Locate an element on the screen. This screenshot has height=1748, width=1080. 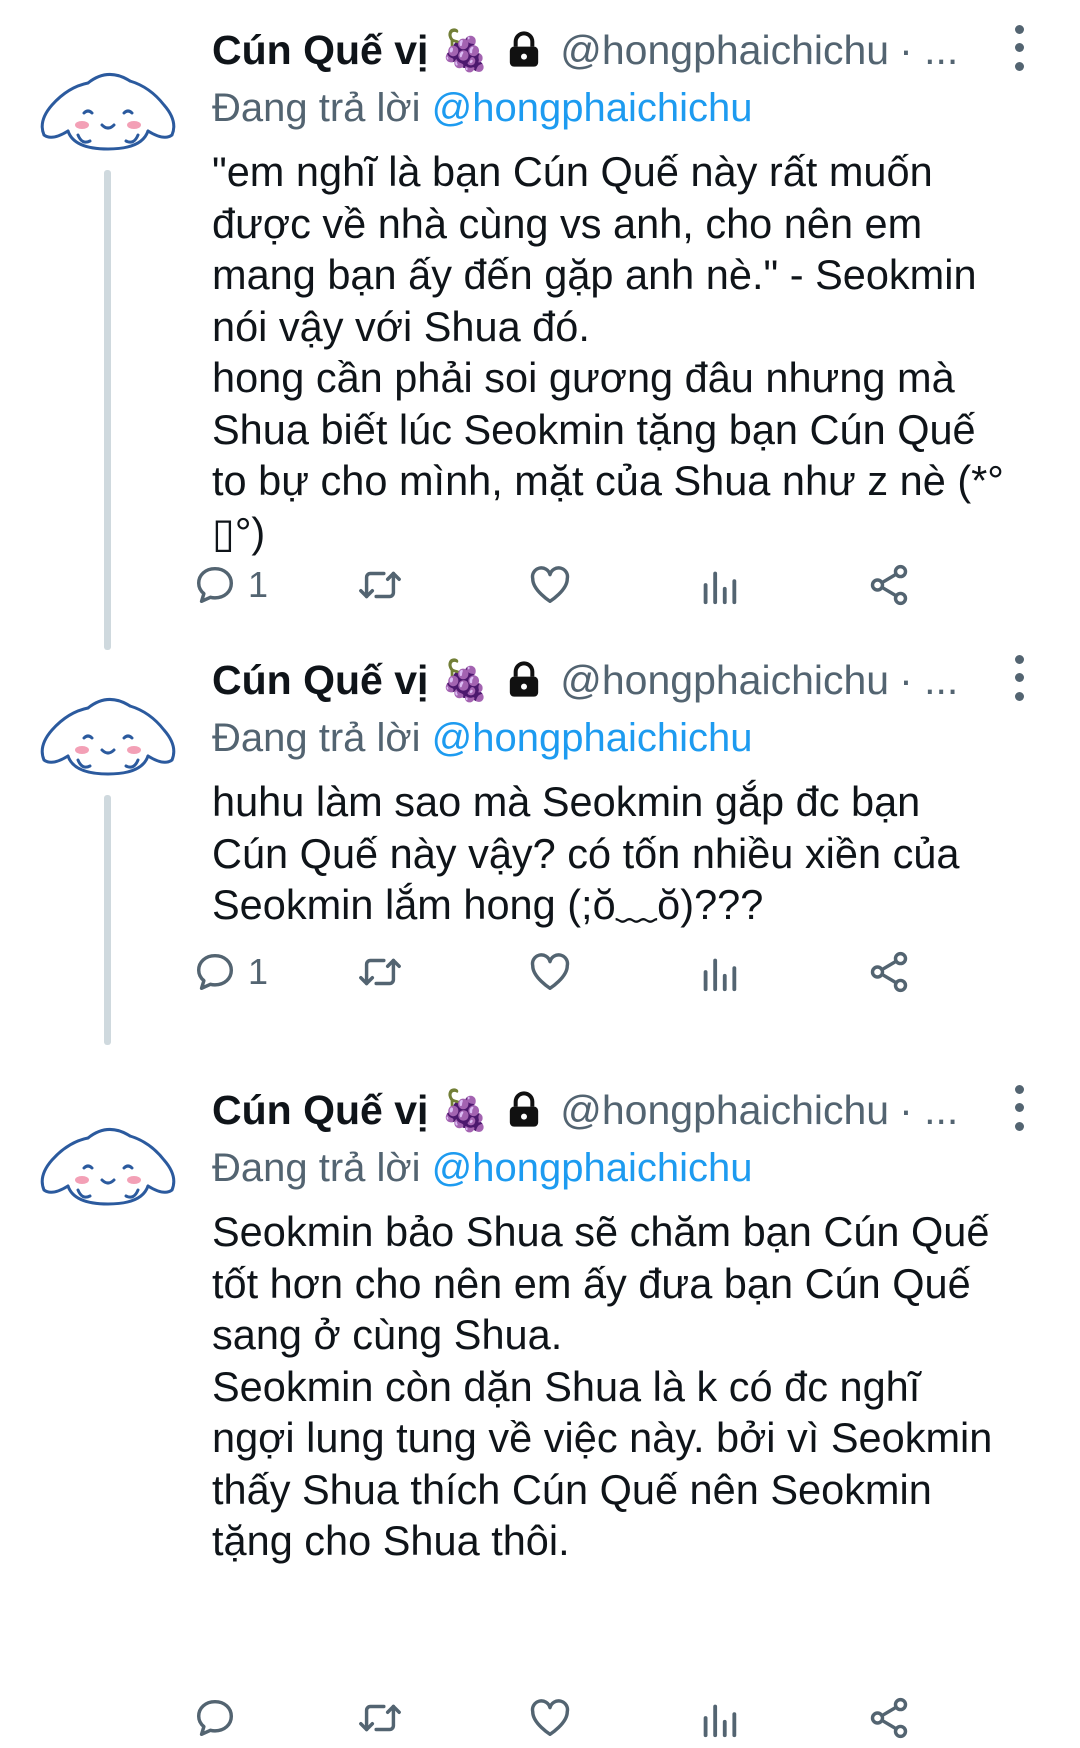
tweet-actions is located at coordinates (614, 1718).